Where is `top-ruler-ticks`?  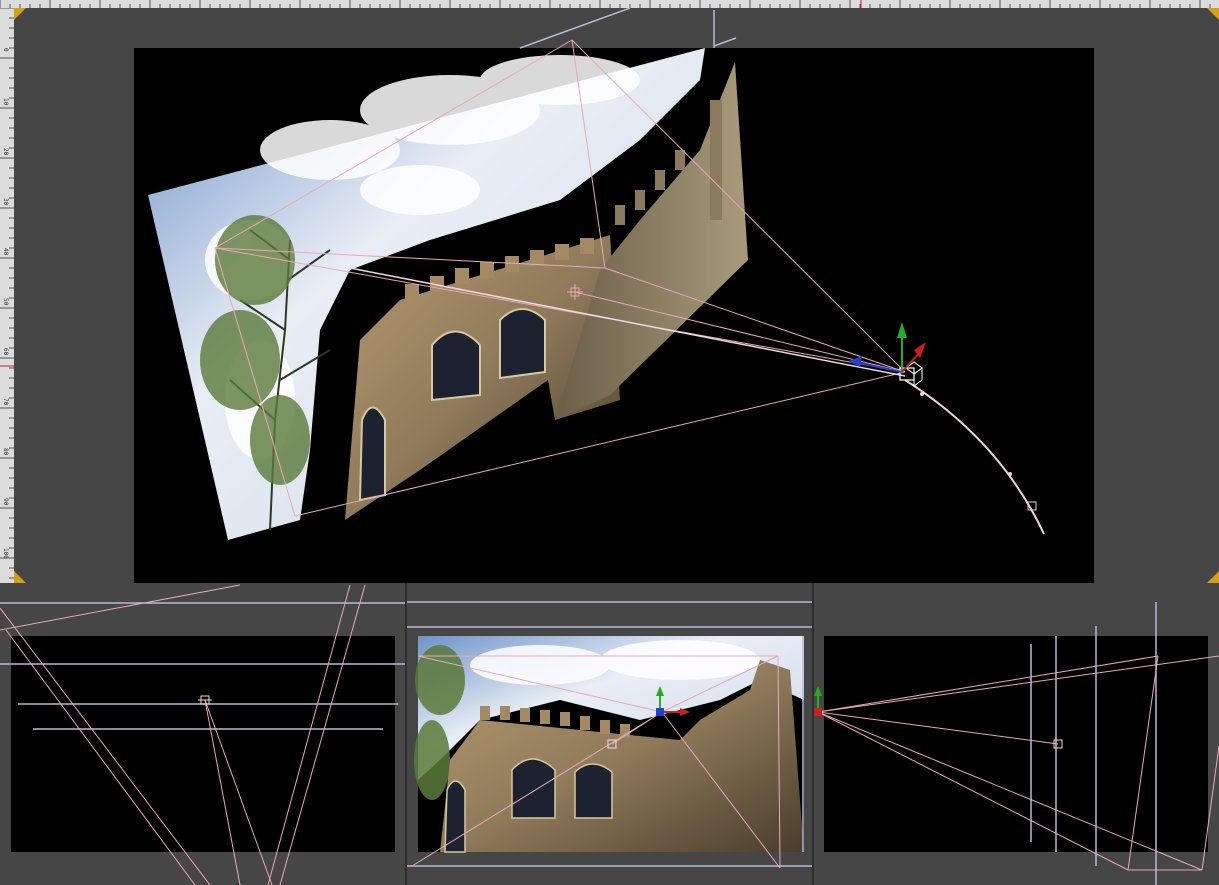 top-ruler-ticks is located at coordinates (605, 4).